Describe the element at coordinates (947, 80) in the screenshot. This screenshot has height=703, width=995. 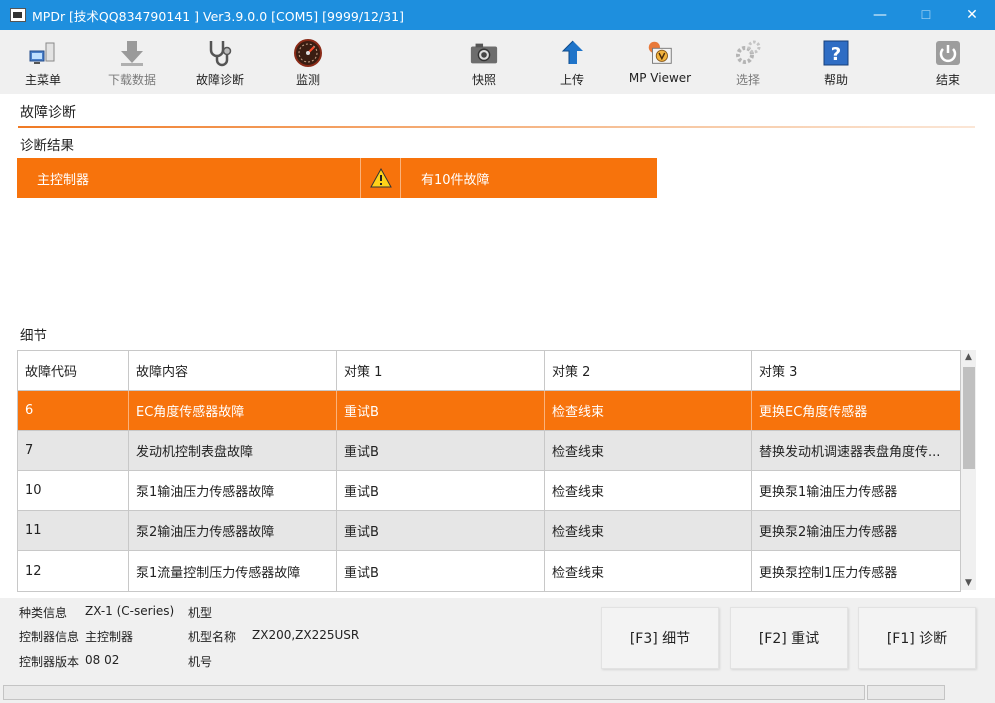
I see `exit-label: 结束` at that location.